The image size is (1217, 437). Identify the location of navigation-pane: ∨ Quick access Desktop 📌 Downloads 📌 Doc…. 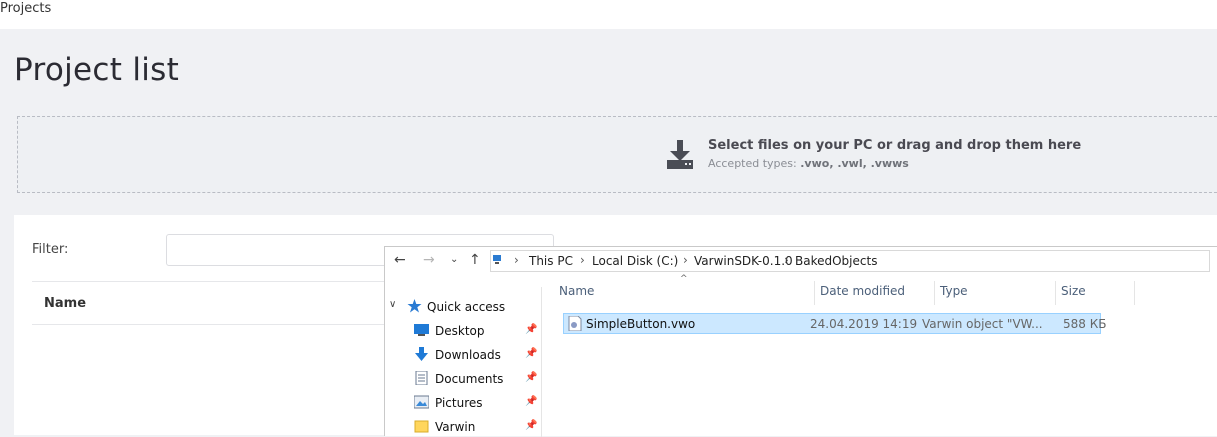
(463, 362).